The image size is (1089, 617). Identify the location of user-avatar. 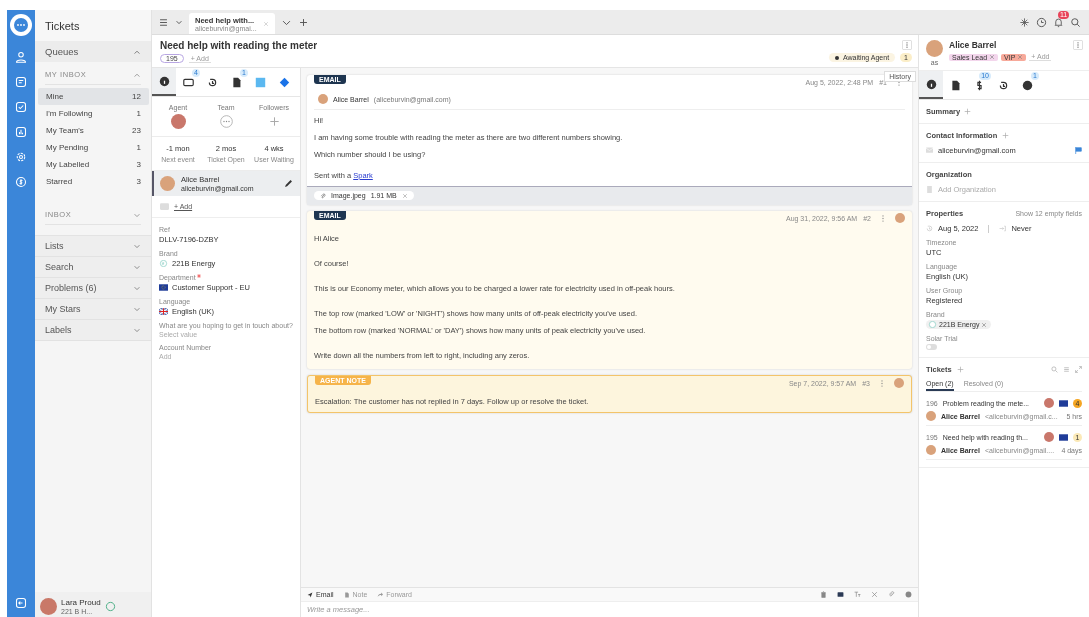
(48, 606).